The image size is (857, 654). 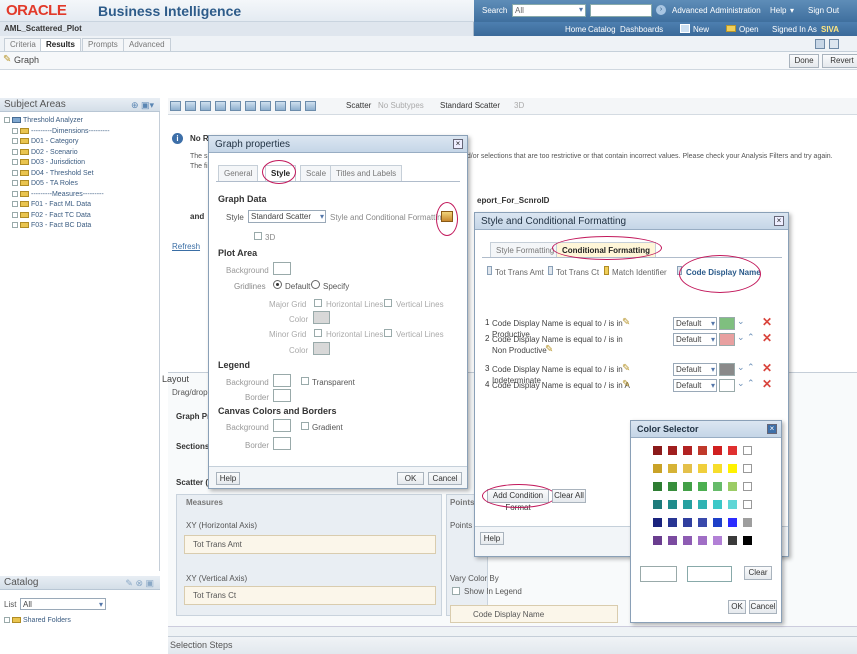 I want to click on threed-checkbox, so click(x=258, y=236).